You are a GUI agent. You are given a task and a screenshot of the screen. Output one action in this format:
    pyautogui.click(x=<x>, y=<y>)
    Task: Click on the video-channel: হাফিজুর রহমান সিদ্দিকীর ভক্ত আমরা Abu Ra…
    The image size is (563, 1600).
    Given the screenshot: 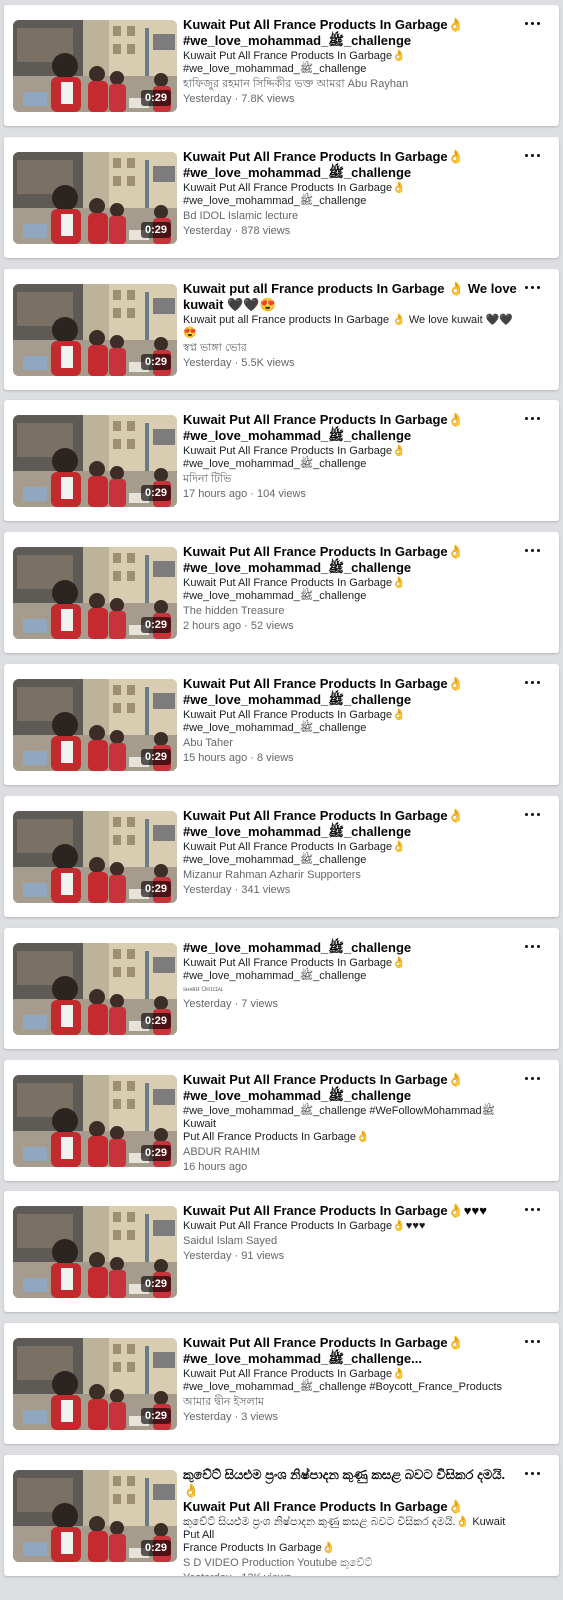 What is the action you would take?
    pyautogui.click(x=350, y=84)
    